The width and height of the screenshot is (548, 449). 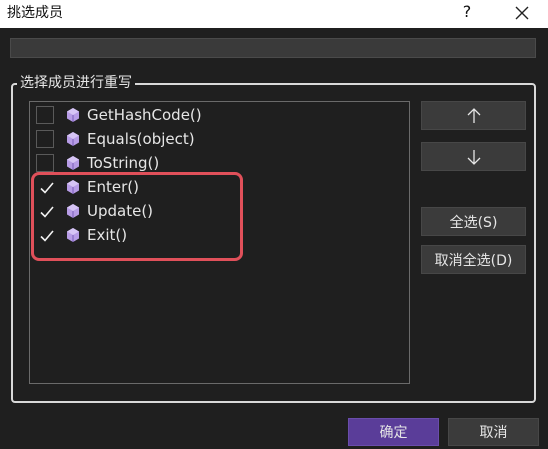 What do you see at coordinates (393, 432) in the screenshot?
I see `ok-button: 确定` at bounding box center [393, 432].